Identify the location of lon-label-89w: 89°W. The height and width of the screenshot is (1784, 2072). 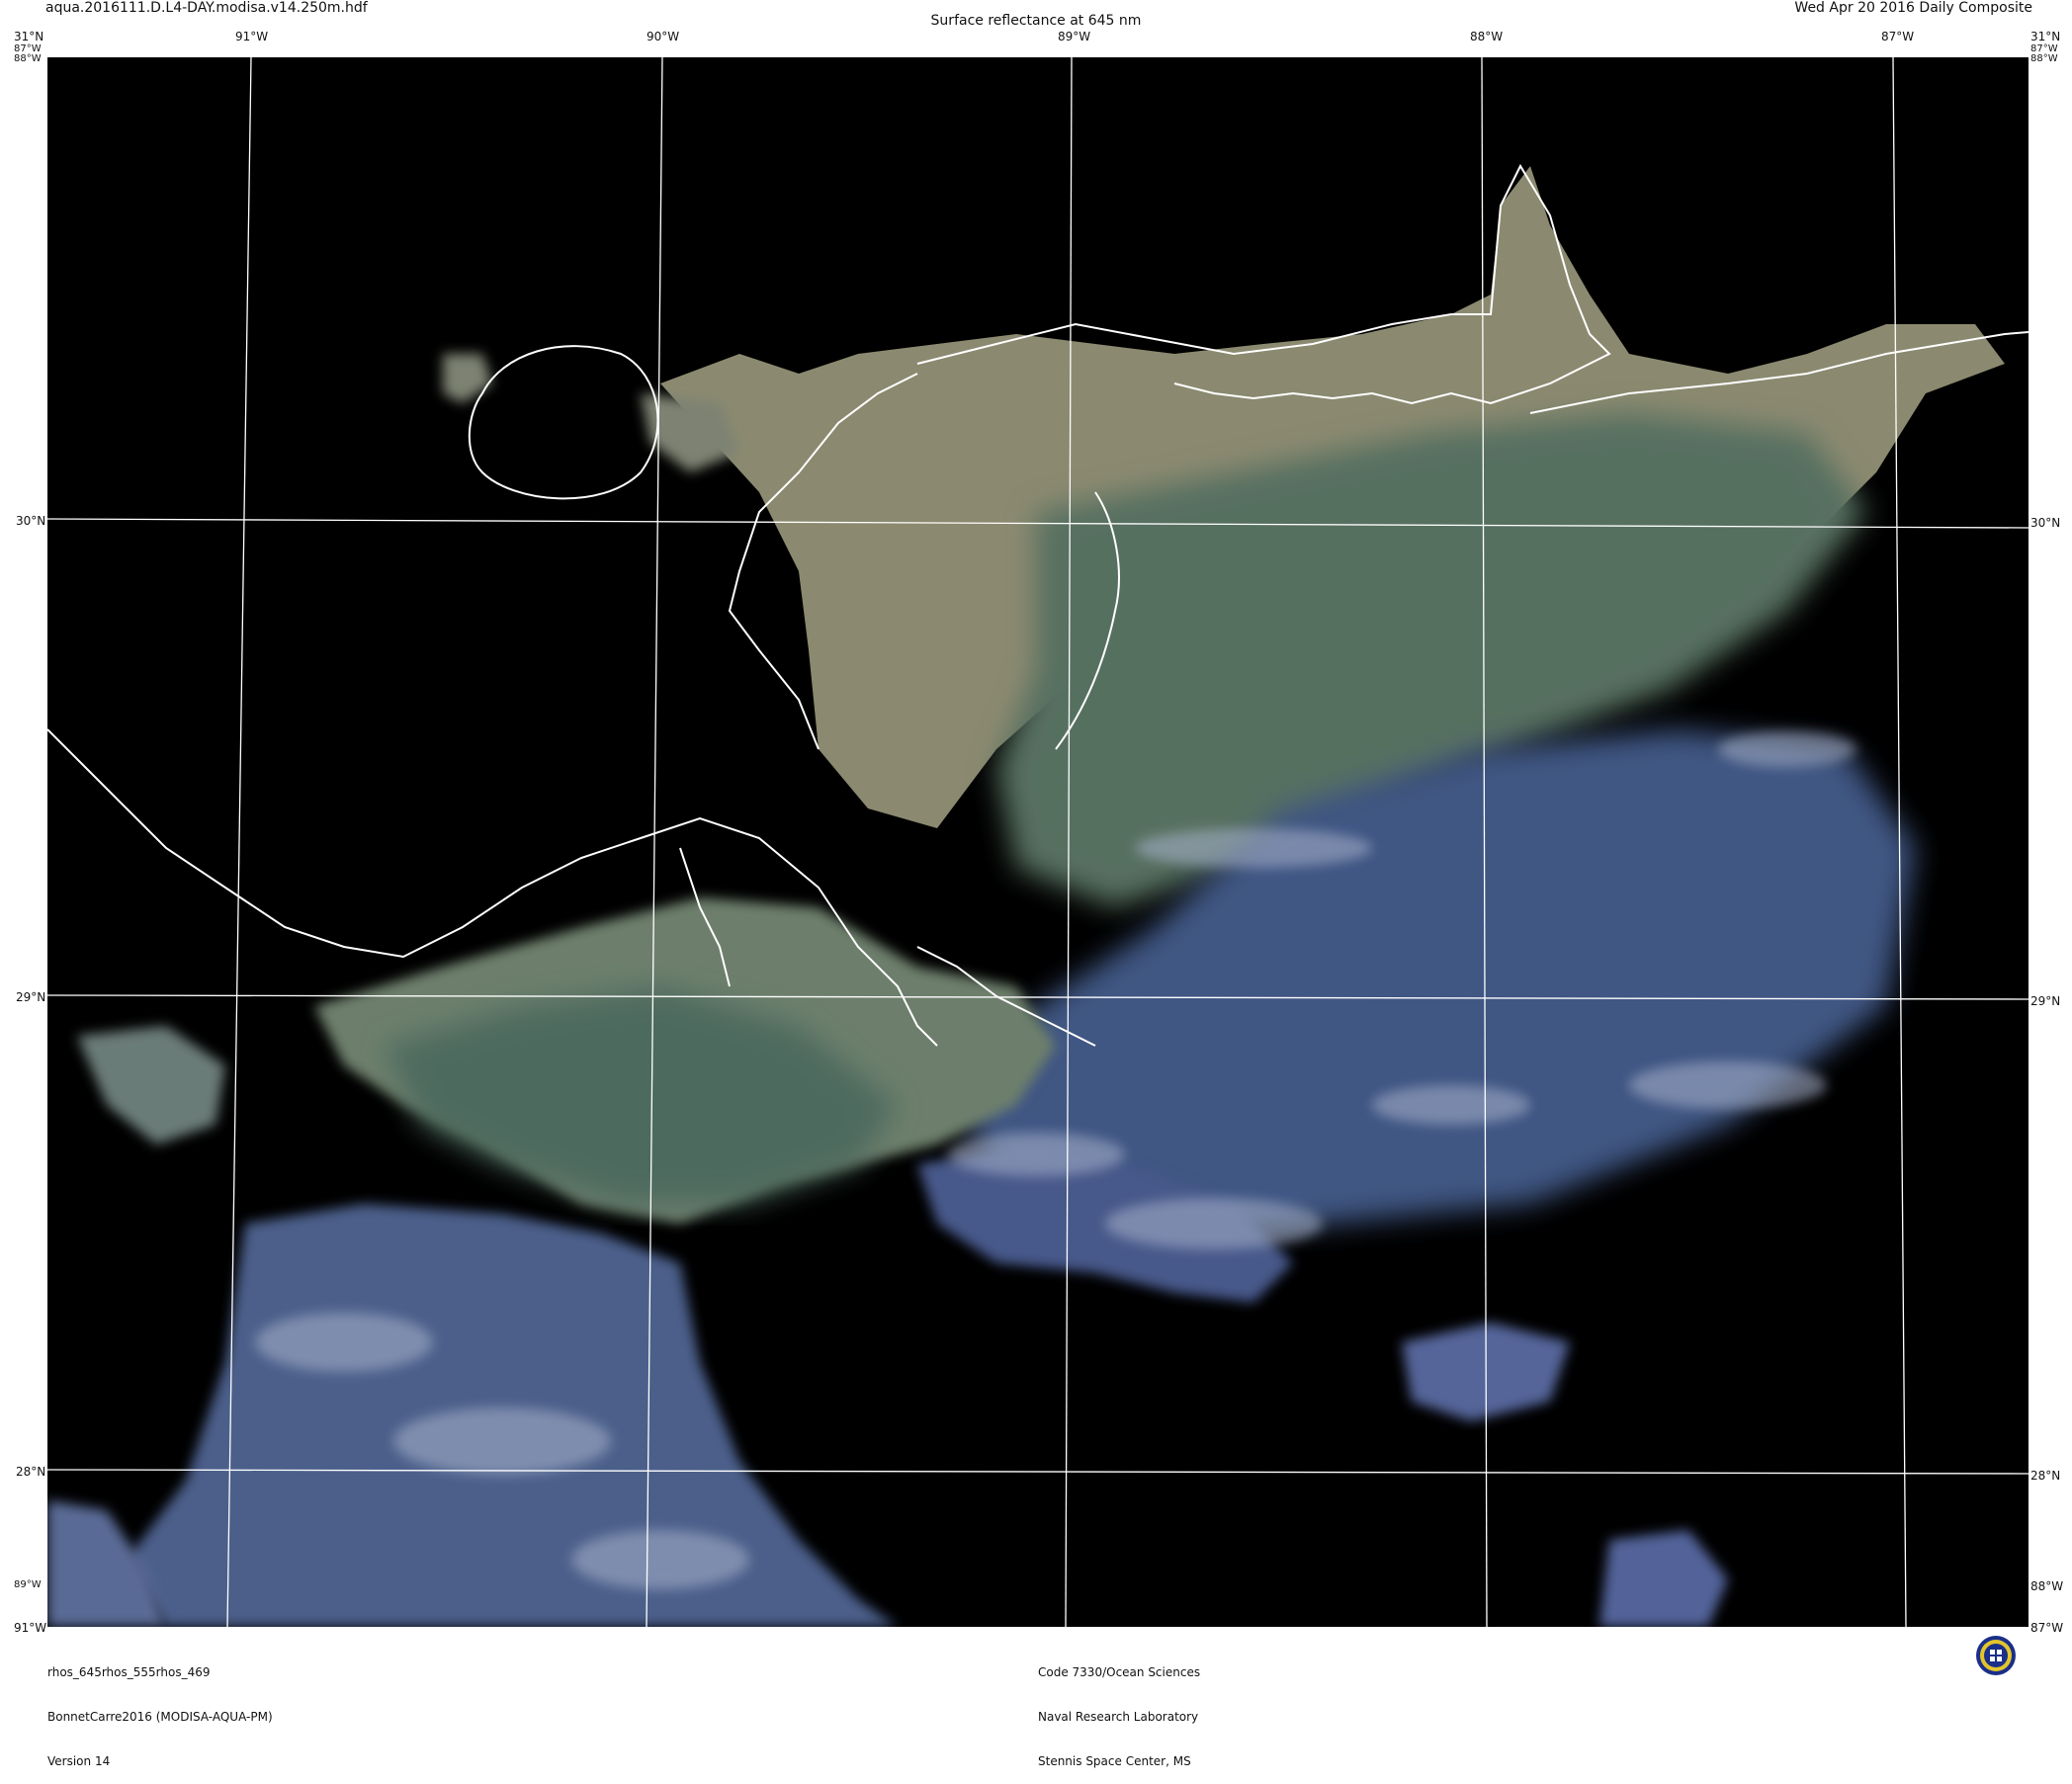
(1074, 36).